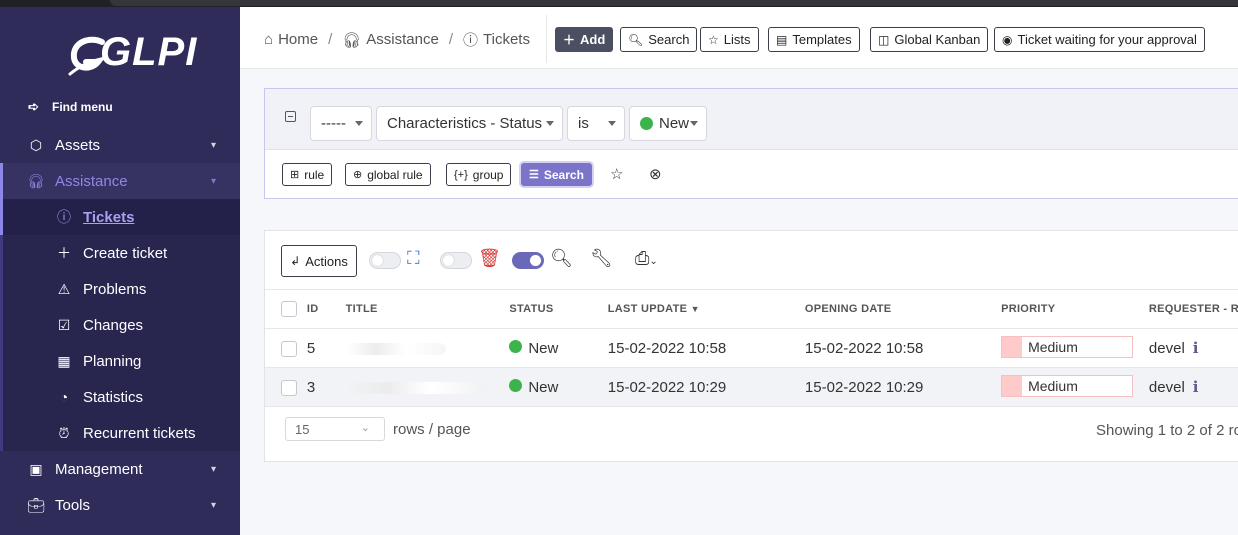 The height and width of the screenshot is (535, 1238). I want to click on sidebar-item-label: Assistance, so click(91, 181).